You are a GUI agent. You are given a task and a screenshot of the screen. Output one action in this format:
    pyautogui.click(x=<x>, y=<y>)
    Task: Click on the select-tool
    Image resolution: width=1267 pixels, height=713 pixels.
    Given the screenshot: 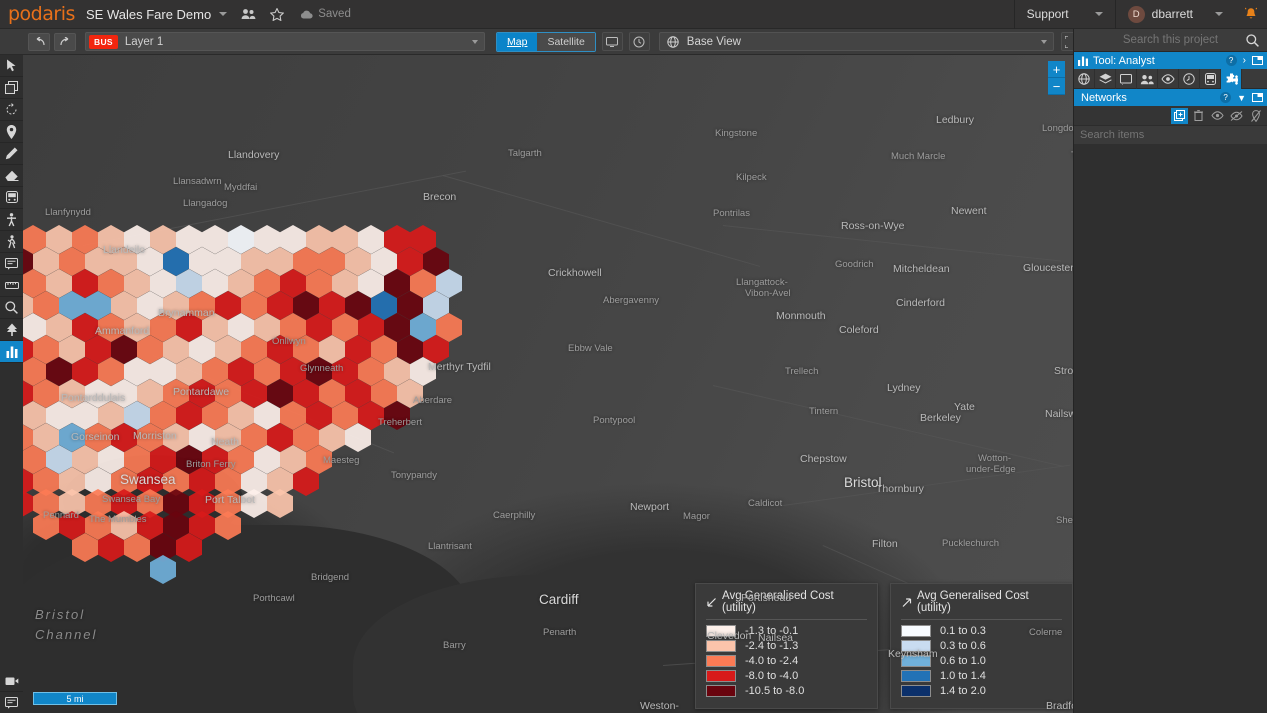 What is the action you would take?
    pyautogui.click(x=11, y=66)
    